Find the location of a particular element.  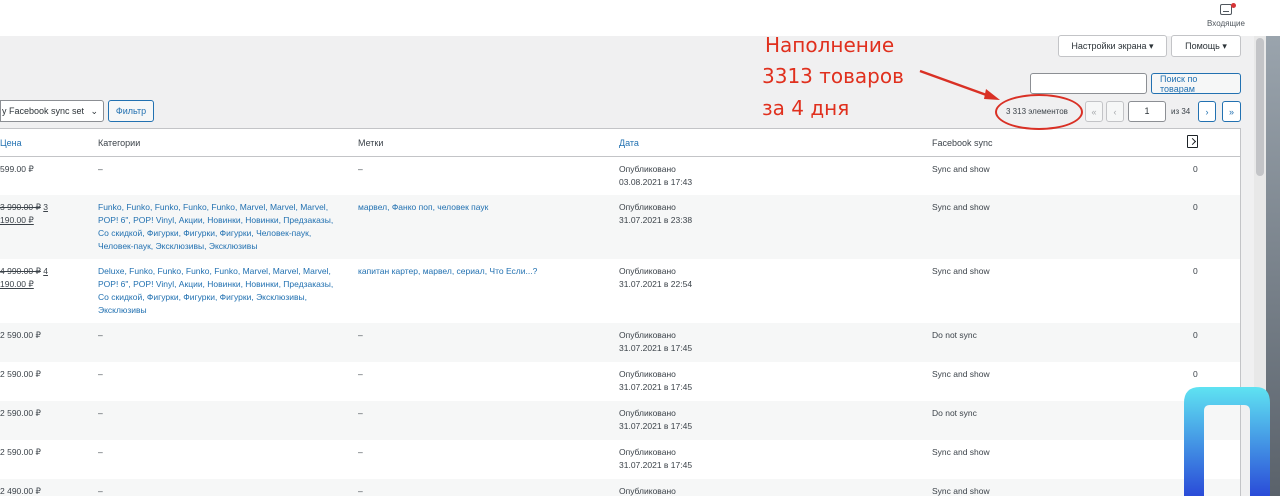

date-value: 31.07.2021 в 22:54 is located at coordinates (656, 284).